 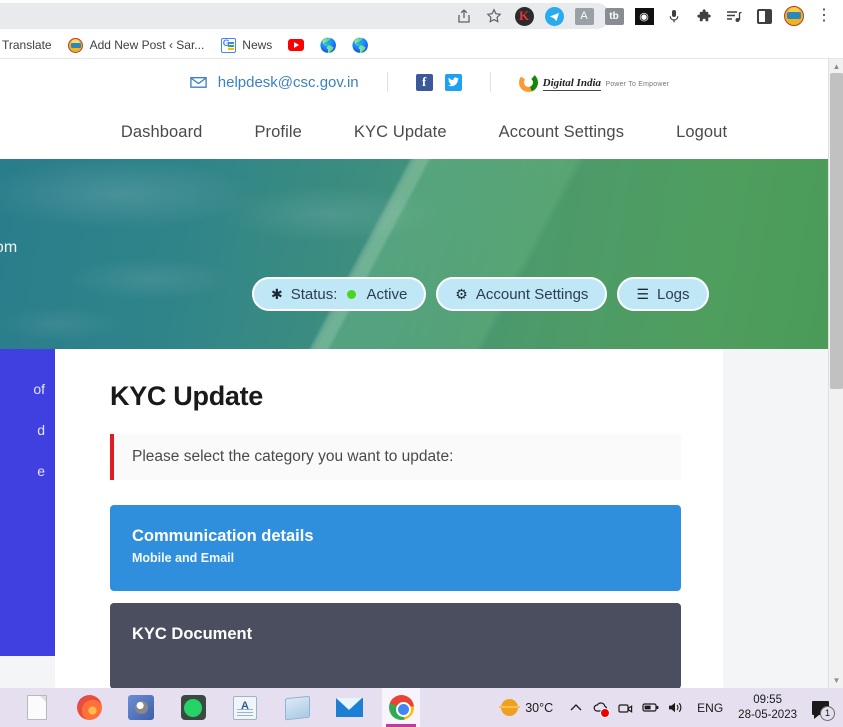 What do you see at coordinates (187, 396) in the screenshot?
I see `page-title: KYC Update` at bounding box center [187, 396].